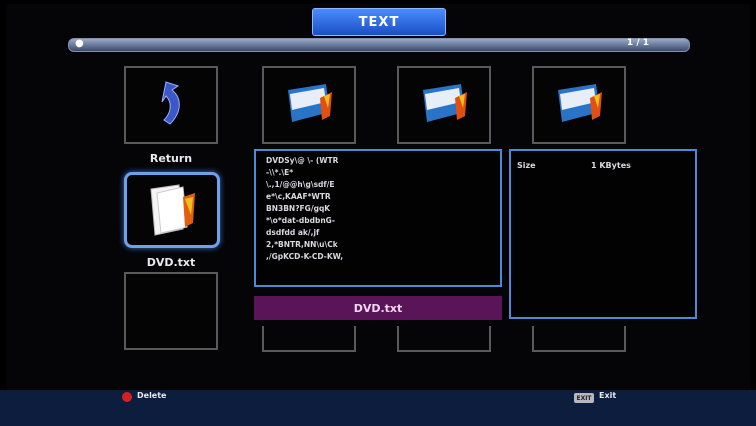  I want to click on preview-line: e*\c,KAAF*WTR, so click(298, 196).